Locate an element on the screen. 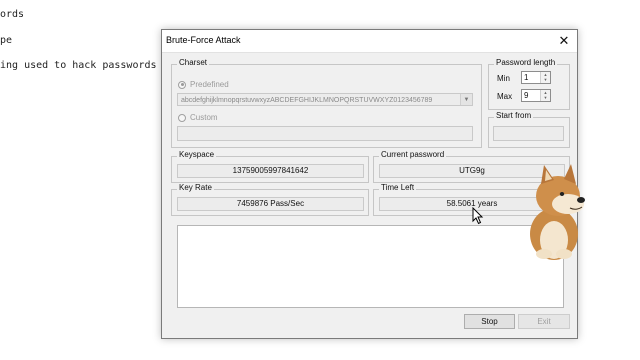 This screenshot has width=640, height=360. keyspace-value: 13759005997841642 is located at coordinates (270, 171).